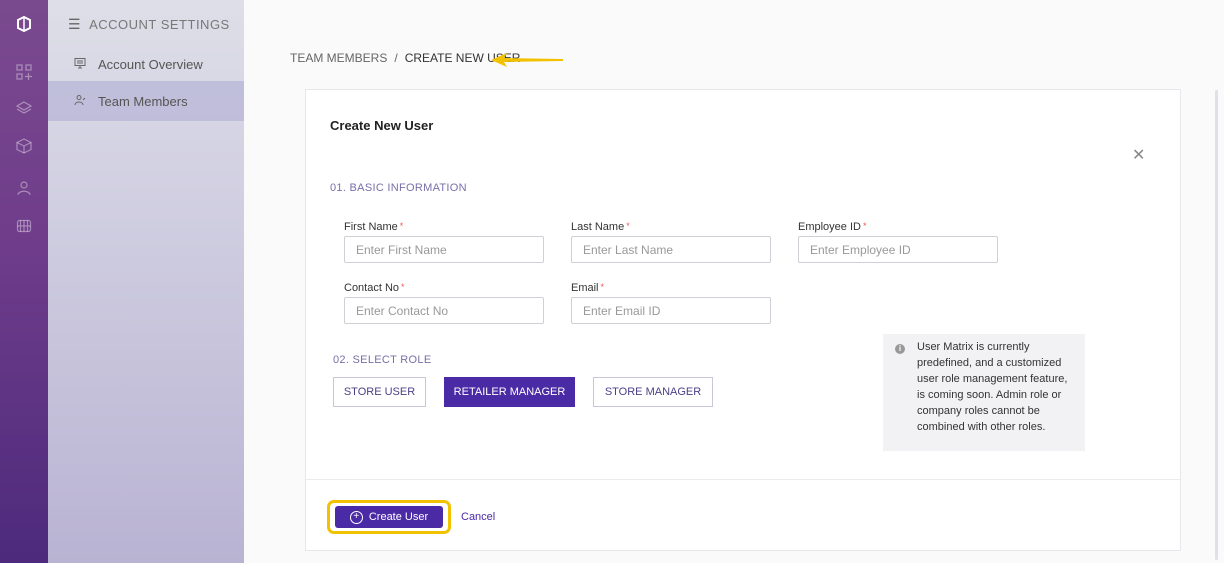  I want to click on app-rail, so click(24, 281).